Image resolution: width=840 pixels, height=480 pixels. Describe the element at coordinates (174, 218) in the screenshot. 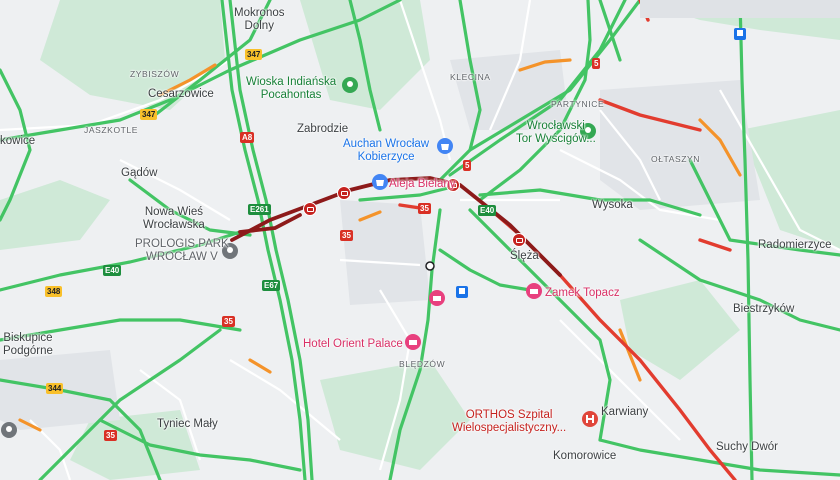

I see `place-label-nowa-wies: Nowa Wieś Wrocławska` at that location.